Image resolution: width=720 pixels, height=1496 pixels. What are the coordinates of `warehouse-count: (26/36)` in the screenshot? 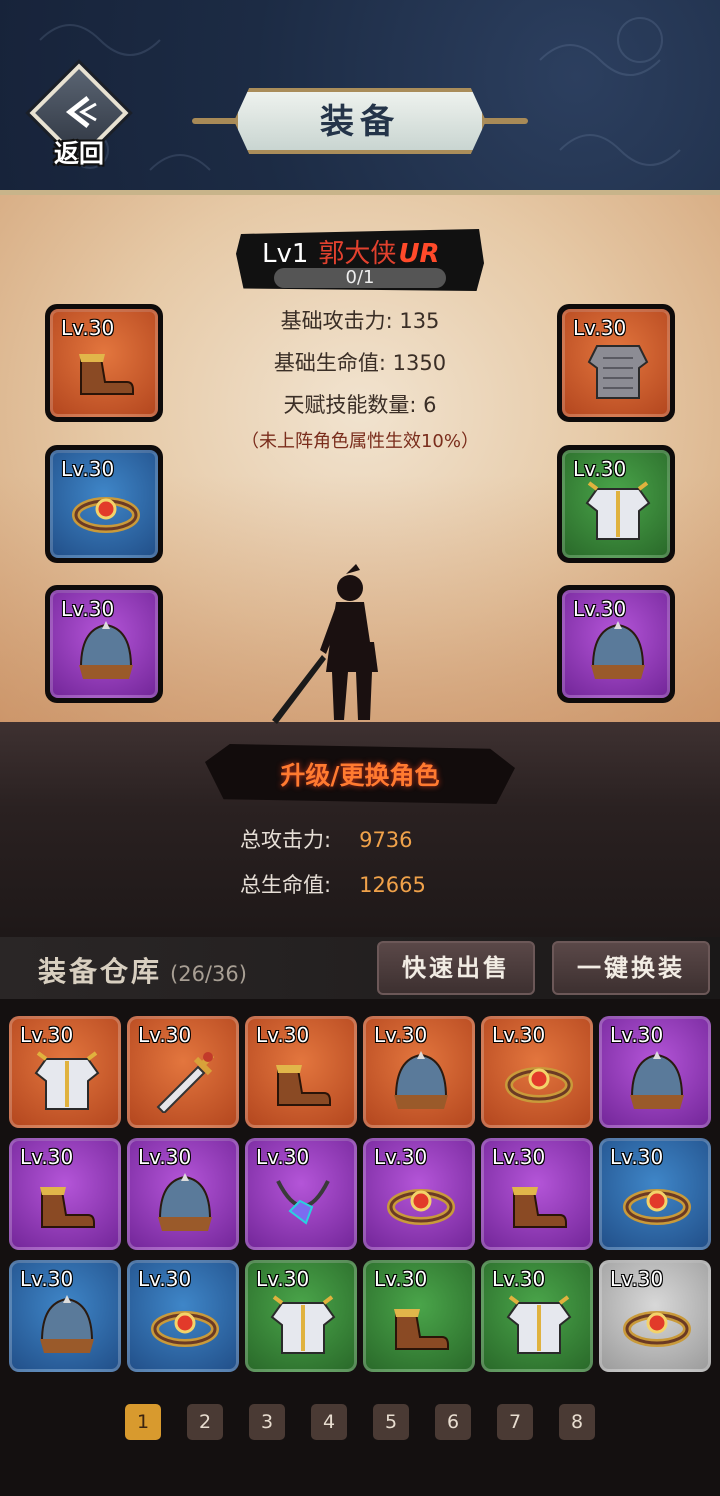 It's located at (208, 974).